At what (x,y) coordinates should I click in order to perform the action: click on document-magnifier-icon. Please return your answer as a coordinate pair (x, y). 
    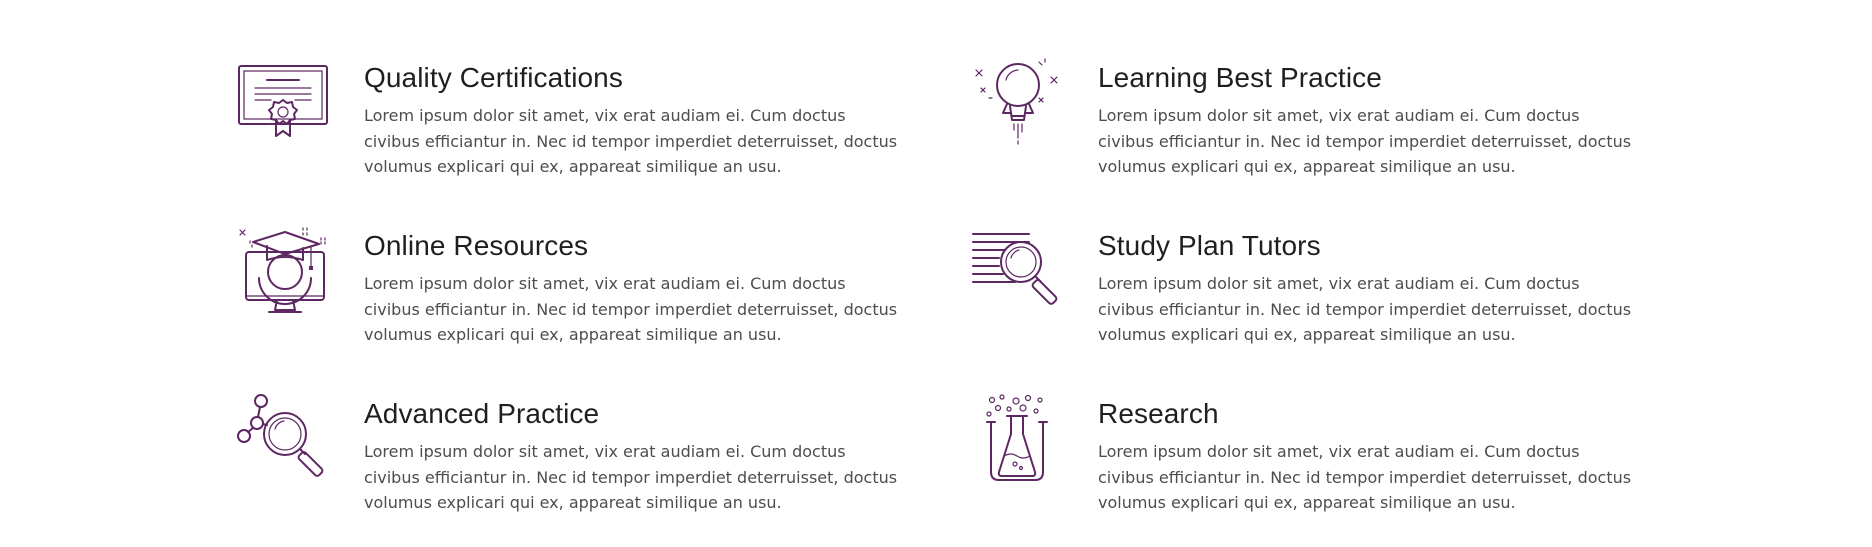
    Looking at the image, I should click on (1019, 274).